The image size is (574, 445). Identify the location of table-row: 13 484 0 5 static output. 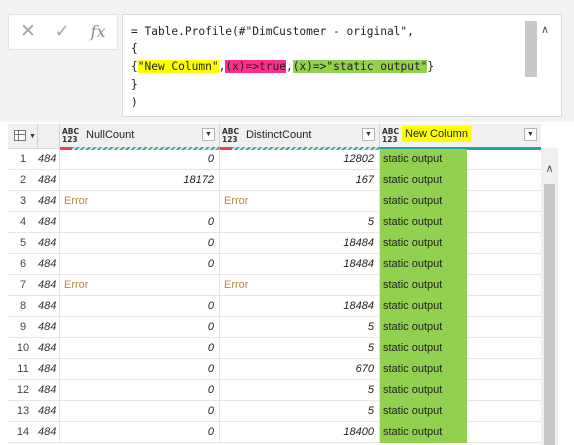
(274, 411).